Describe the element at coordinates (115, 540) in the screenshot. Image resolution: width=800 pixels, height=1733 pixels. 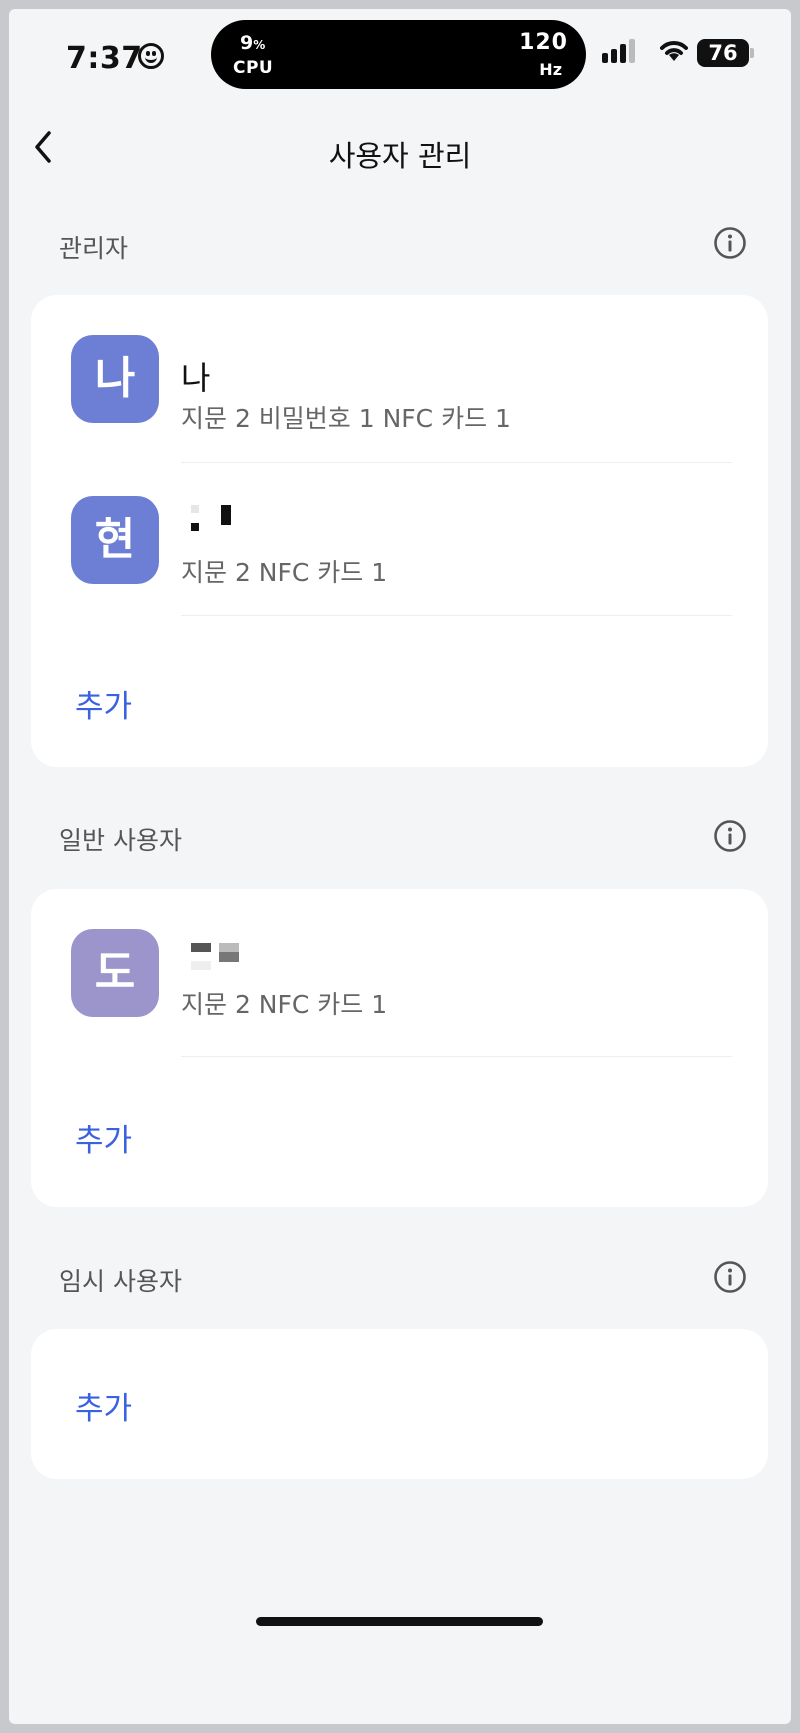
I see `avatar: 현` at that location.